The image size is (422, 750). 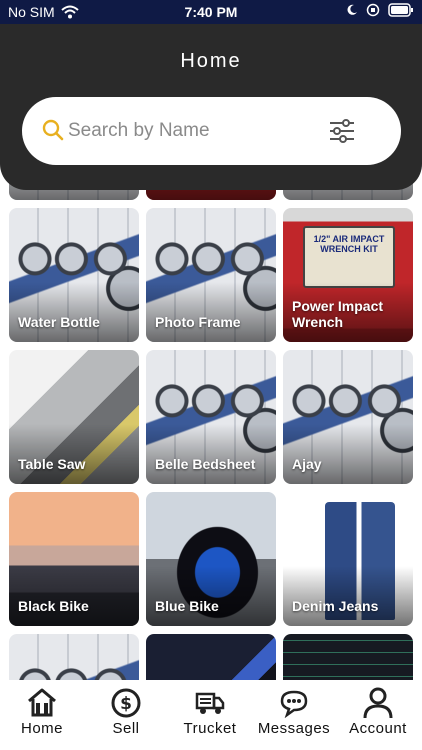 What do you see at coordinates (211, 559) in the screenshot?
I see `product-tile-blue-bike: Blue Bike` at bounding box center [211, 559].